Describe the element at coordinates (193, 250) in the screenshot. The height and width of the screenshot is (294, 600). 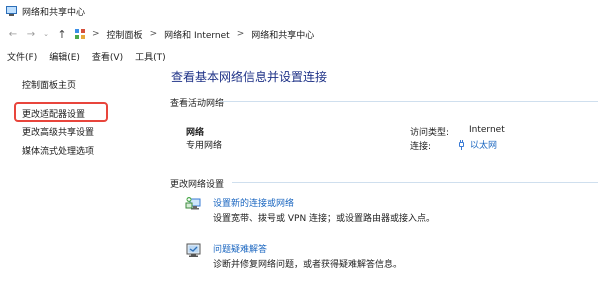
I see `troubleshoot-icon` at that location.